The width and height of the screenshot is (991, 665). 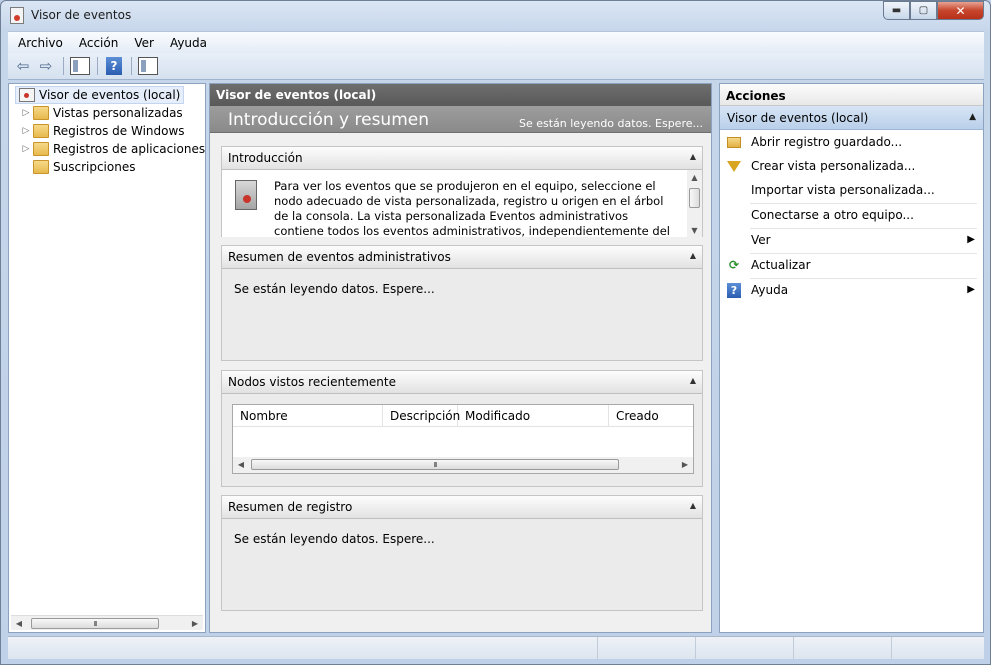 What do you see at coordinates (114, 66) in the screenshot?
I see `help-button: ?` at bounding box center [114, 66].